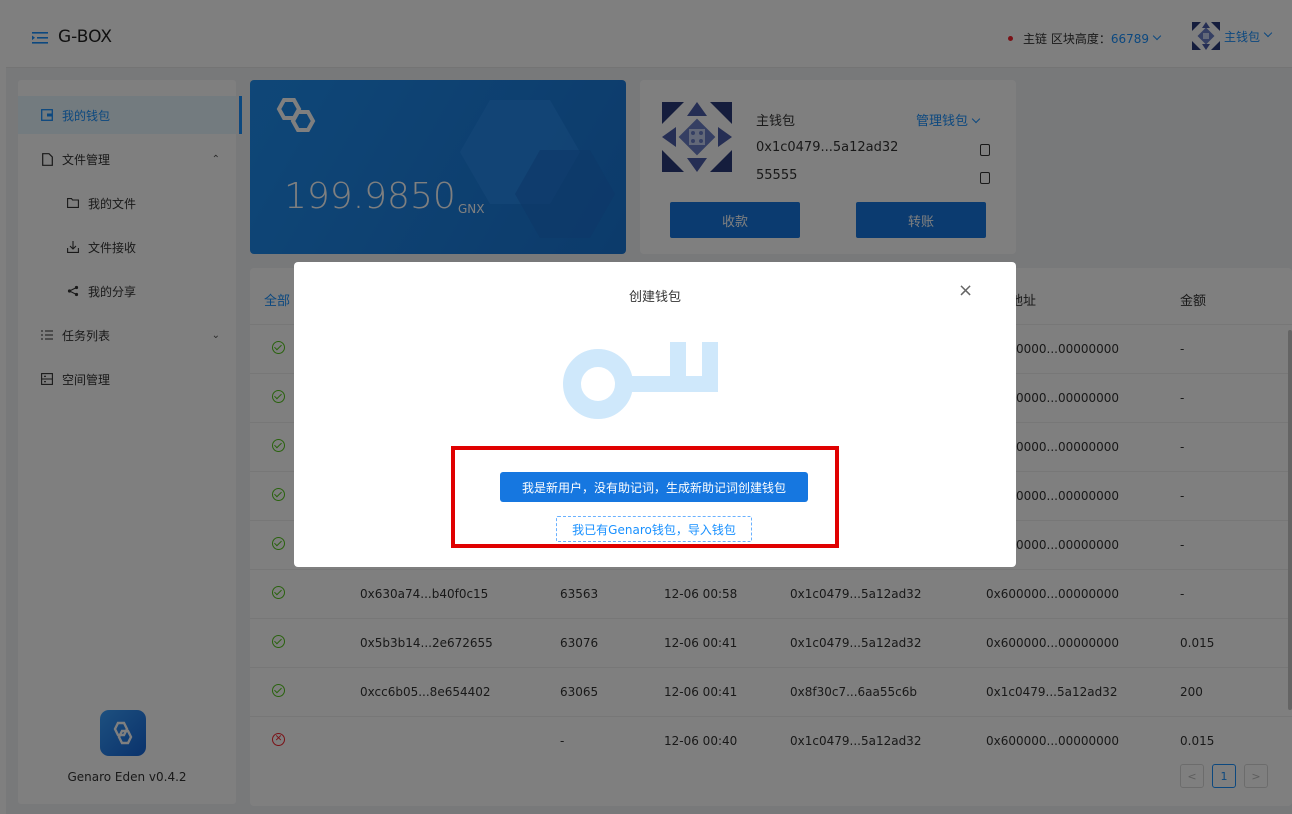 Image resolution: width=1292 pixels, height=814 pixels. I want to click on key-icon, so click(640, 380).